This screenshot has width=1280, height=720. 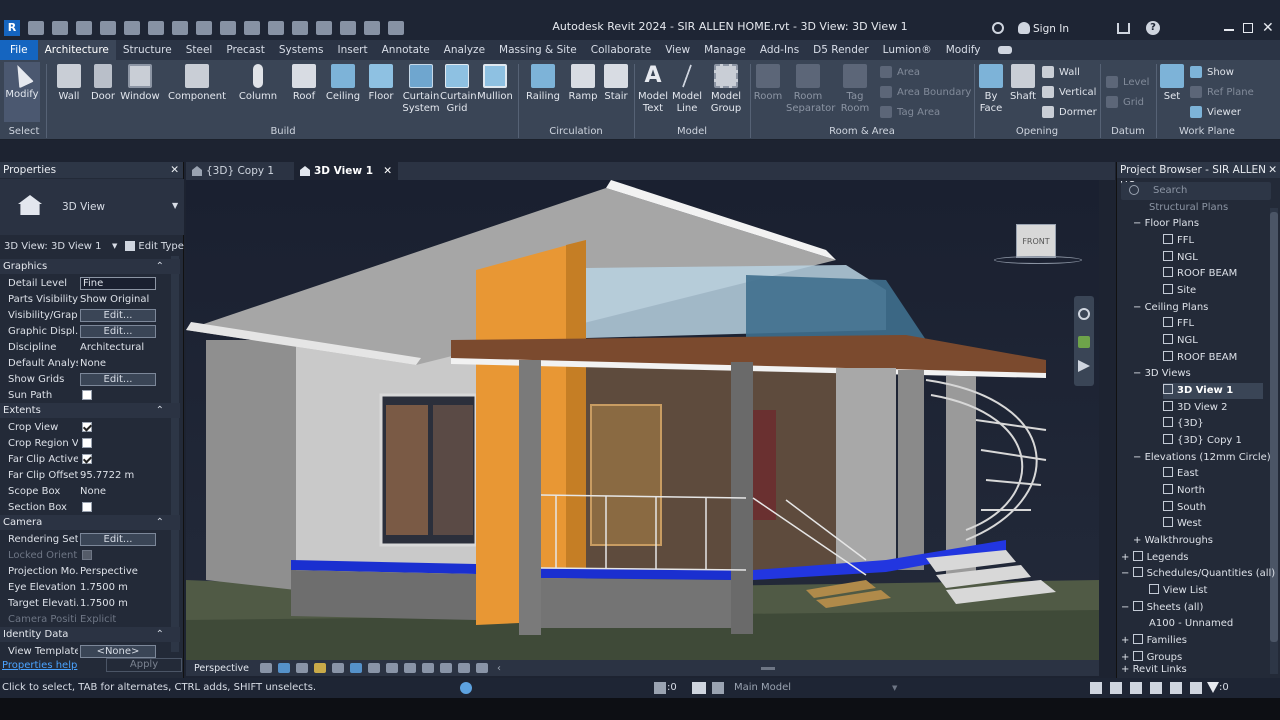 What do you see at coordinates (699, 688) in the screenshot?
I see `design-options-icon` at bounding box center [699, 688].